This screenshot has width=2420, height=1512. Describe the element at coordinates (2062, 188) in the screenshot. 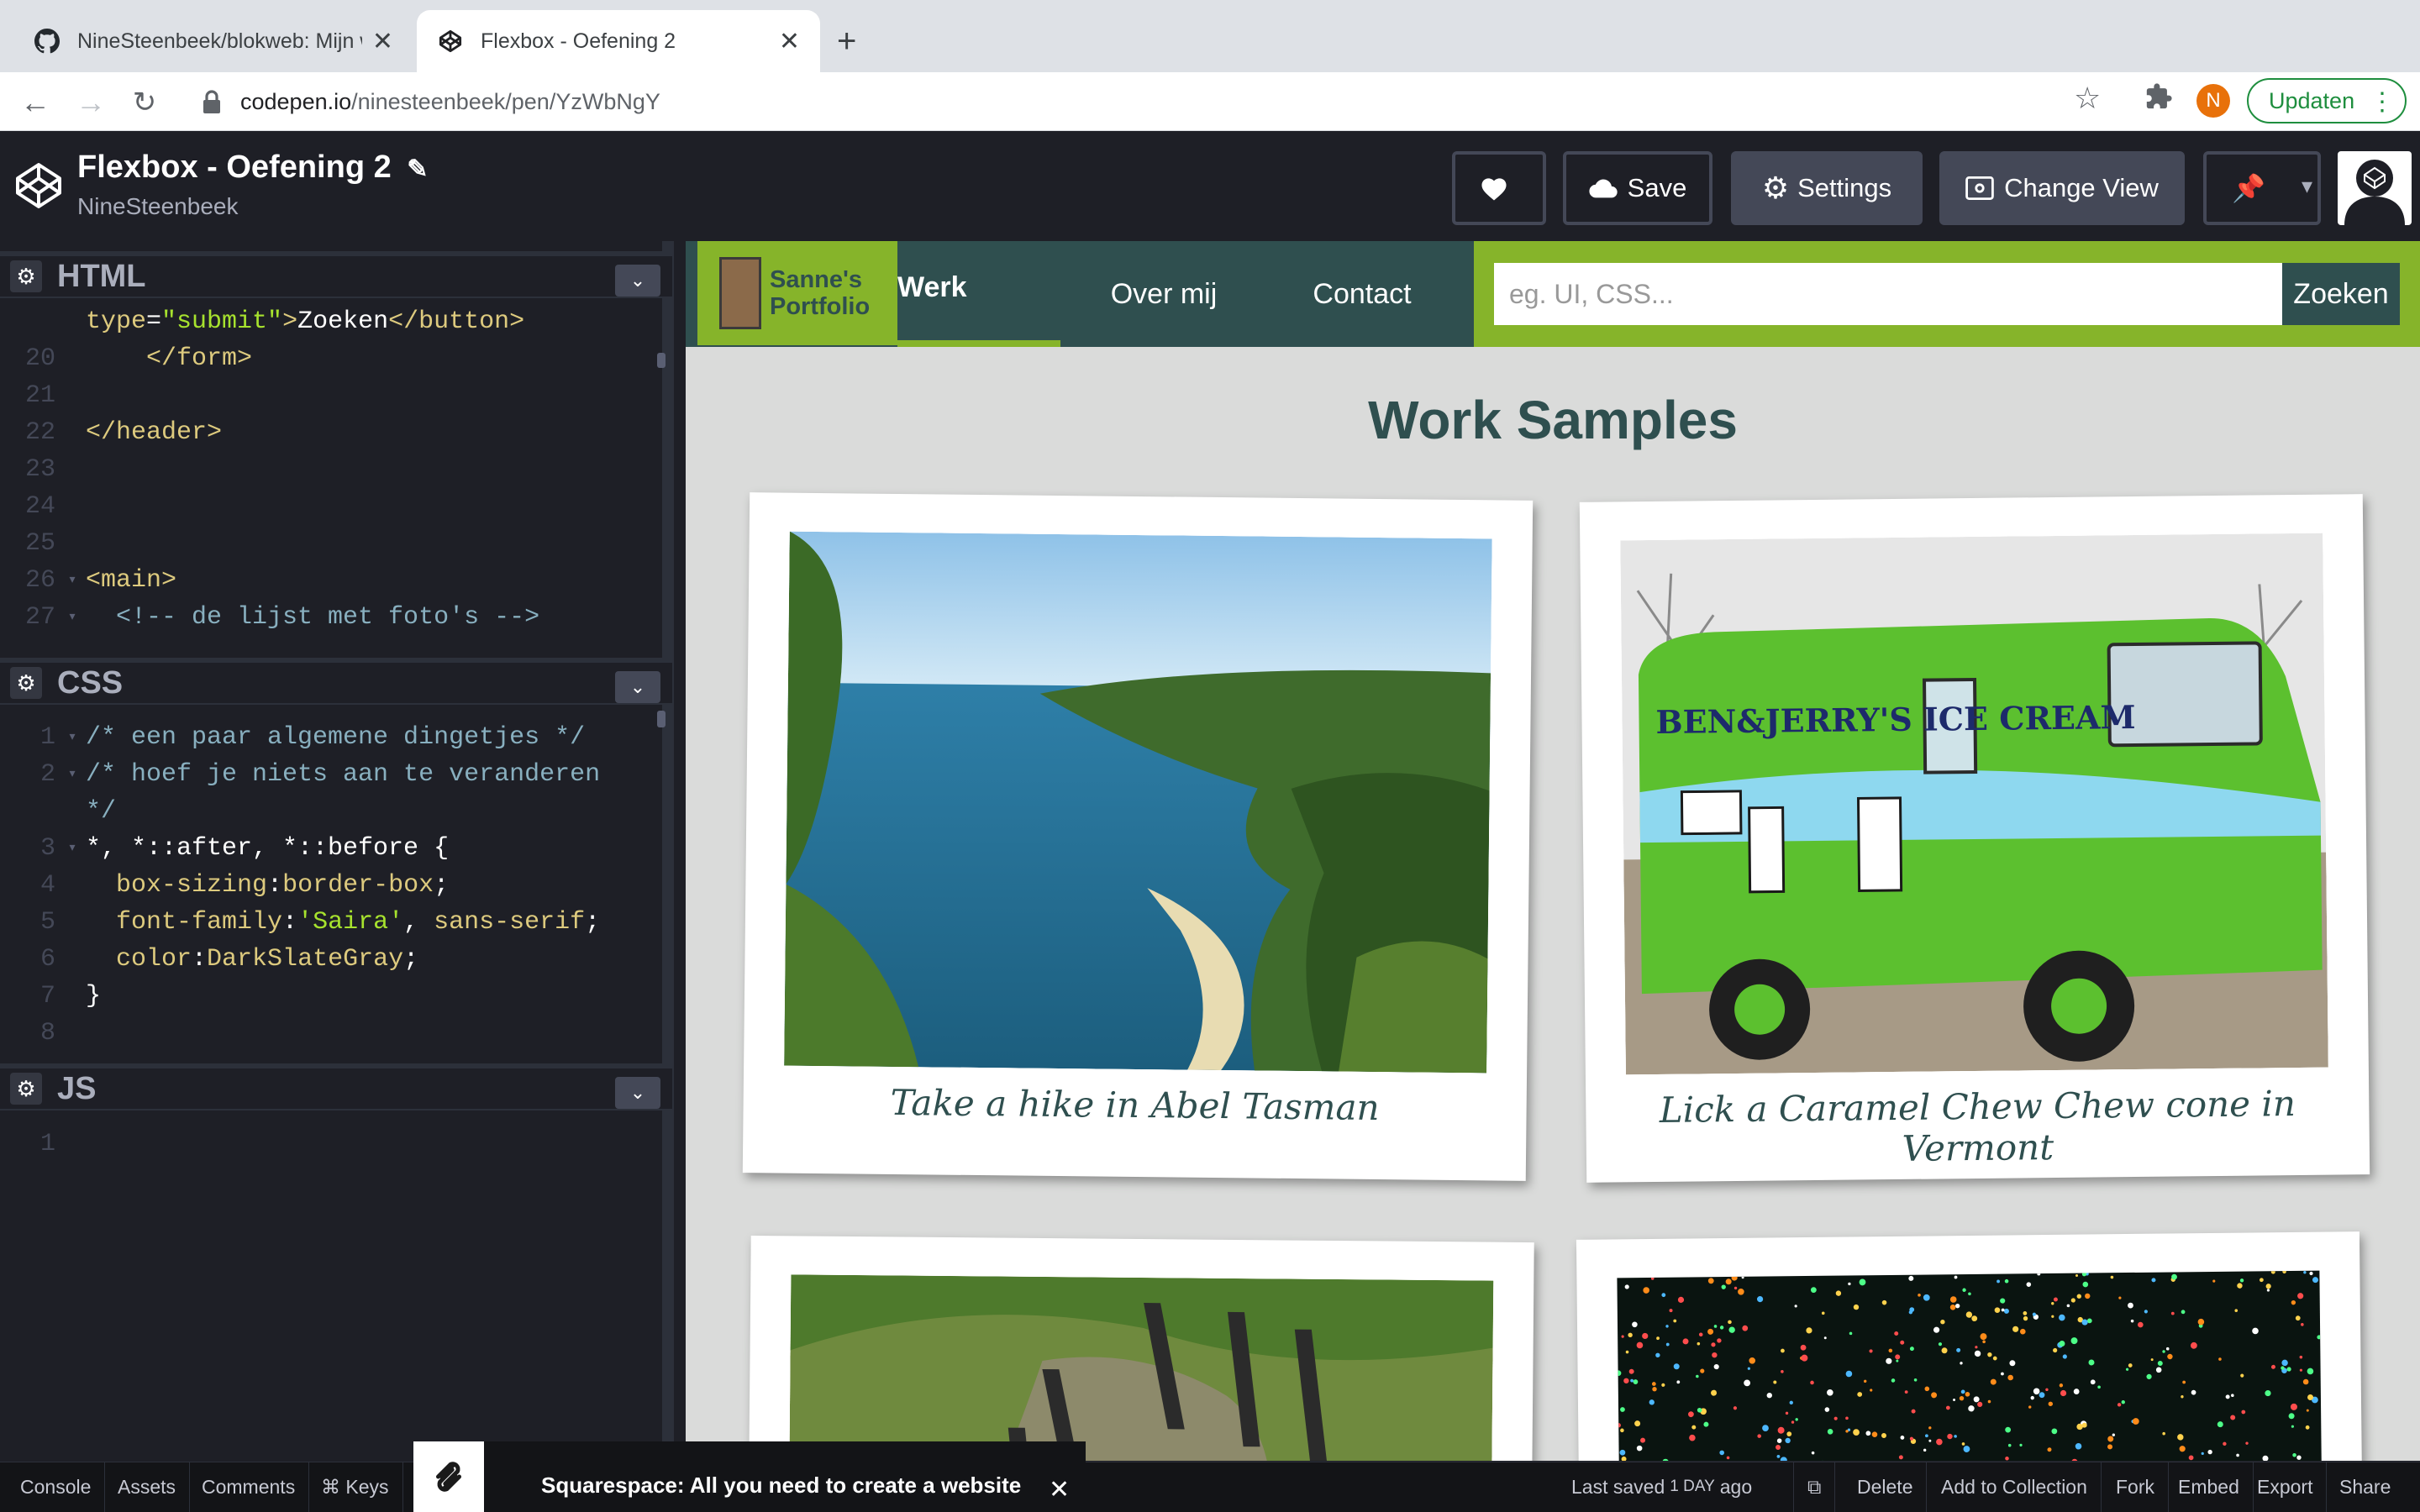

I see `change-view-button: Change View` at that location.